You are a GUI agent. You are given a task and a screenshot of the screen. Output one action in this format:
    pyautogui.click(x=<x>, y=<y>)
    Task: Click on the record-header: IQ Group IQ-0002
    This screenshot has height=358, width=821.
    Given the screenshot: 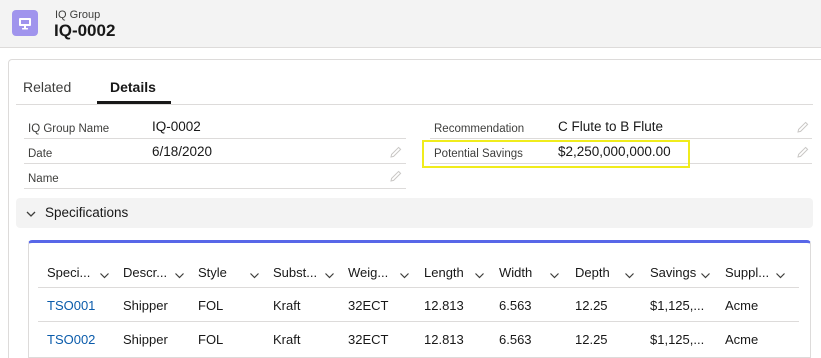 What is the action you would take?
    pyautogui.click(x=410, y=24)
    